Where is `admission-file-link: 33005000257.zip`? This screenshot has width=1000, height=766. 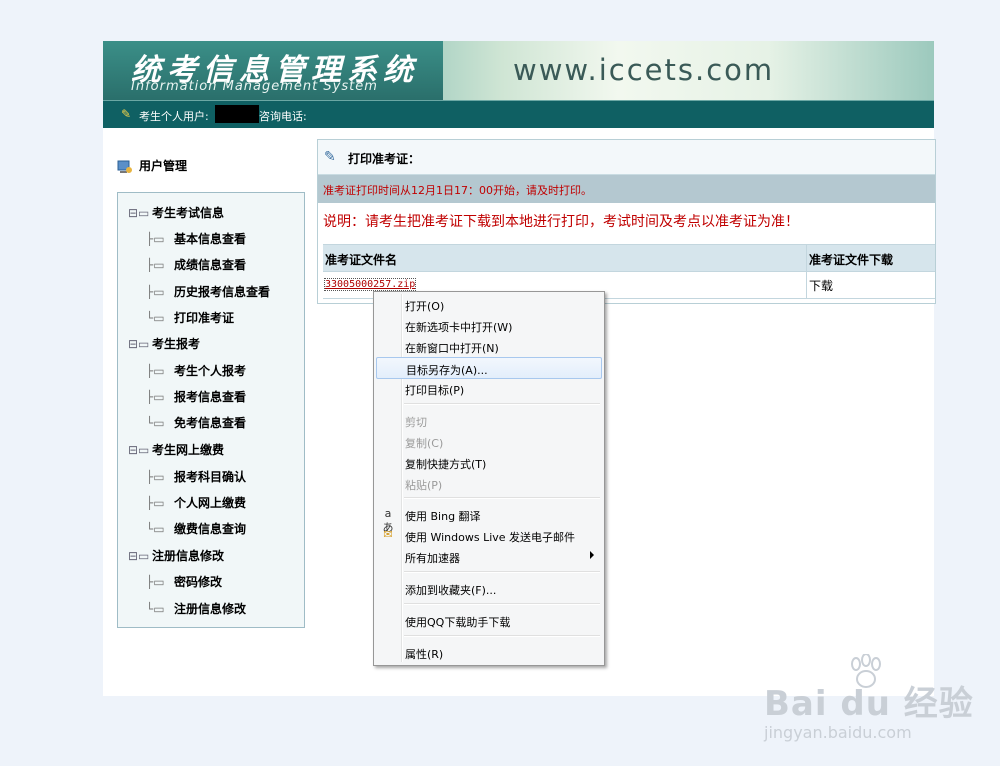 admission-file-link: 33005000257.zip is located at coordinates (370, 284).